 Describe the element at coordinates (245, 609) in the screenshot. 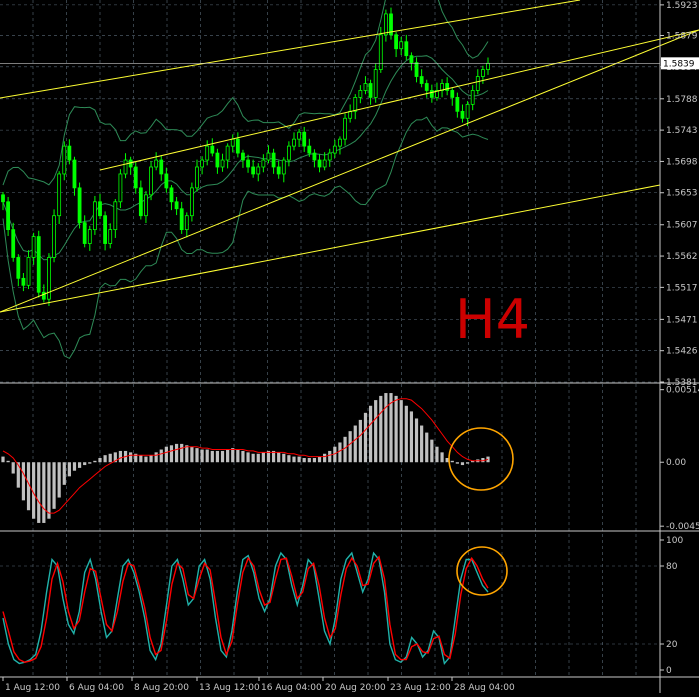

I see `stoch-signal-line` at that location.